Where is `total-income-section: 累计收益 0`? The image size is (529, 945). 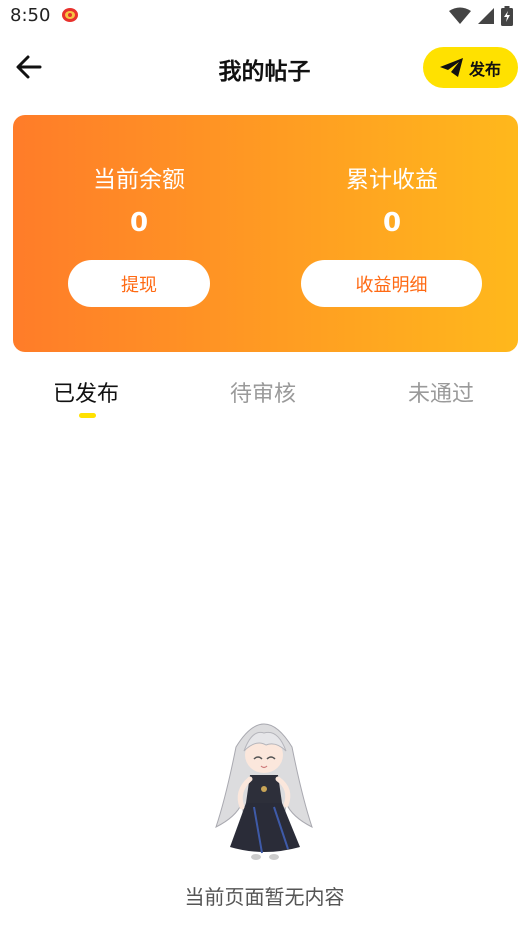 total-income-section: 累计收益 0 is located at coordinates (392, 176).